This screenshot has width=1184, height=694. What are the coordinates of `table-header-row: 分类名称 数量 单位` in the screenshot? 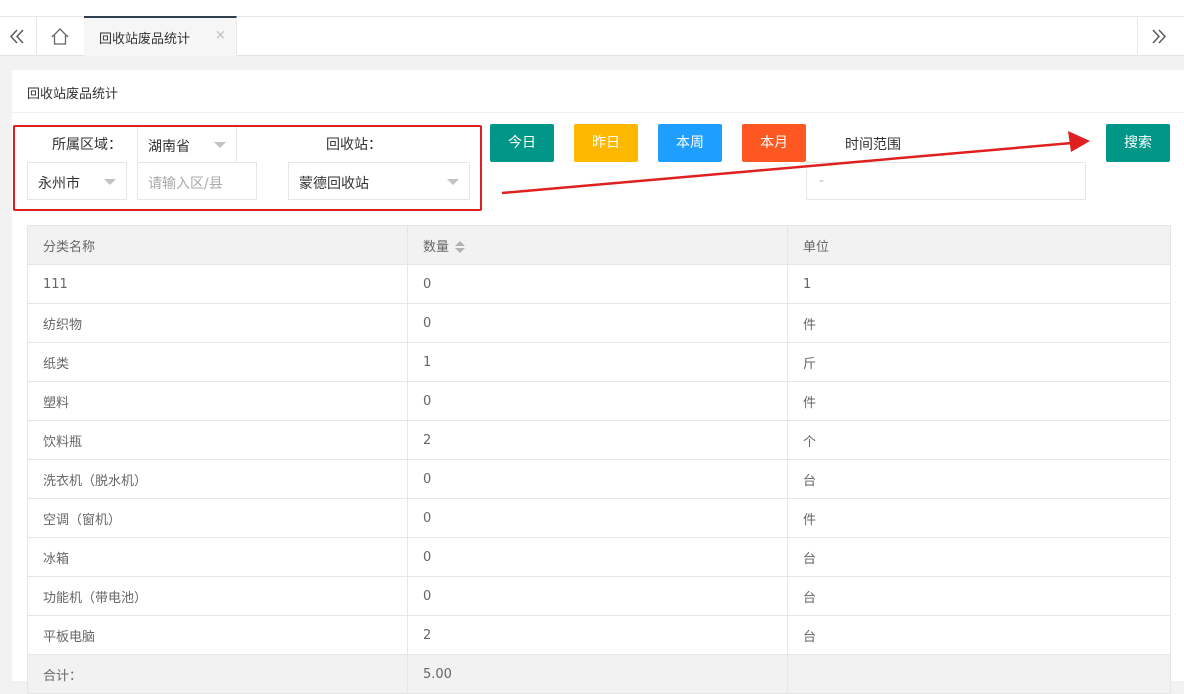 It's located at (599, 245).